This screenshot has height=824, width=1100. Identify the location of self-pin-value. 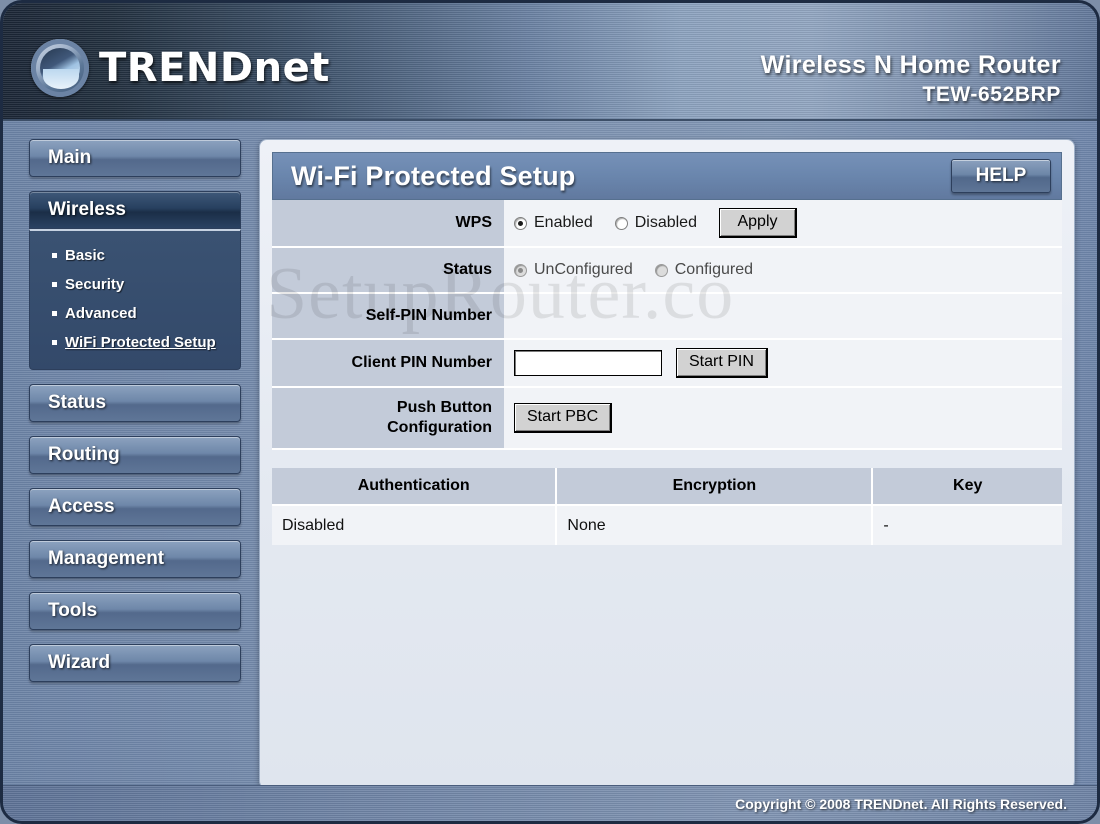
(783, 316).